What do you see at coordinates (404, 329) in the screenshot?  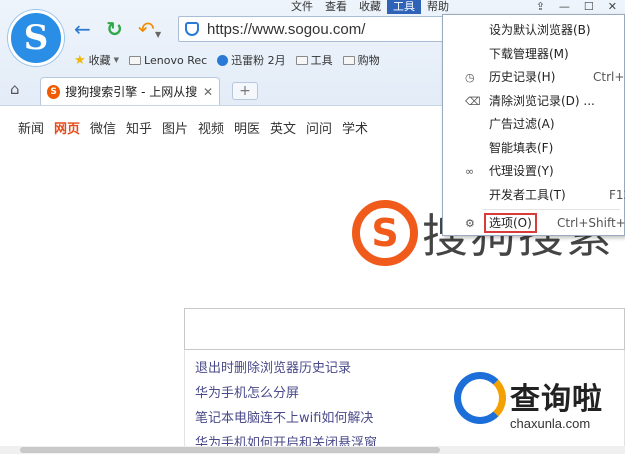 I see `search-input` at bounding box center [404, 329].